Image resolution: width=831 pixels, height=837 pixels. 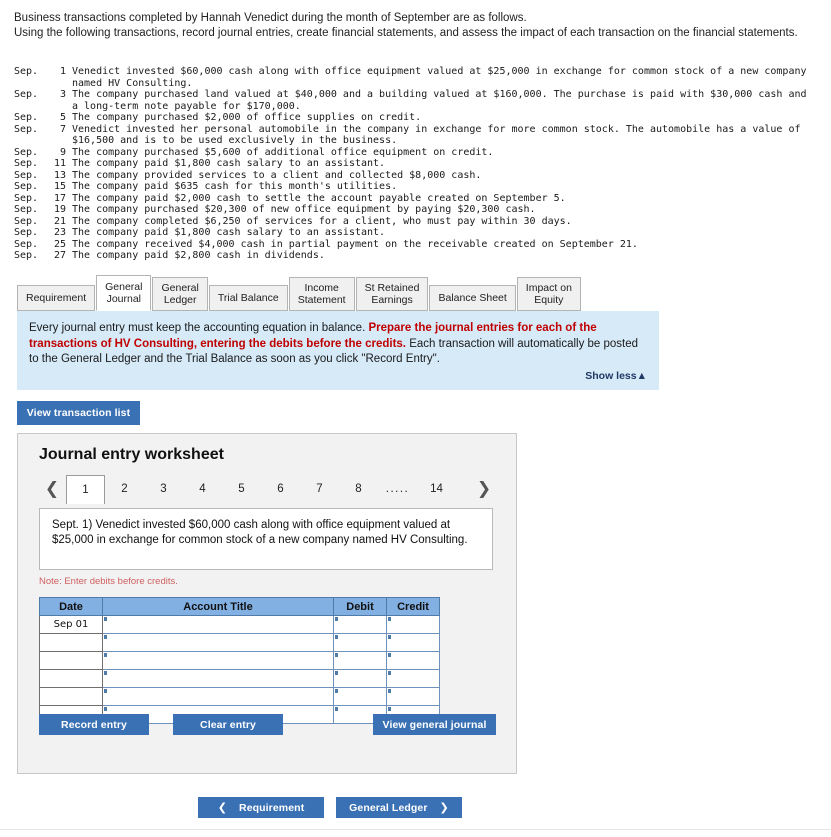 What do you see at coordinates (124, 293) in the screenshot?
I see `tab-general-journal: General Journal` at bounding box center [124, 293].